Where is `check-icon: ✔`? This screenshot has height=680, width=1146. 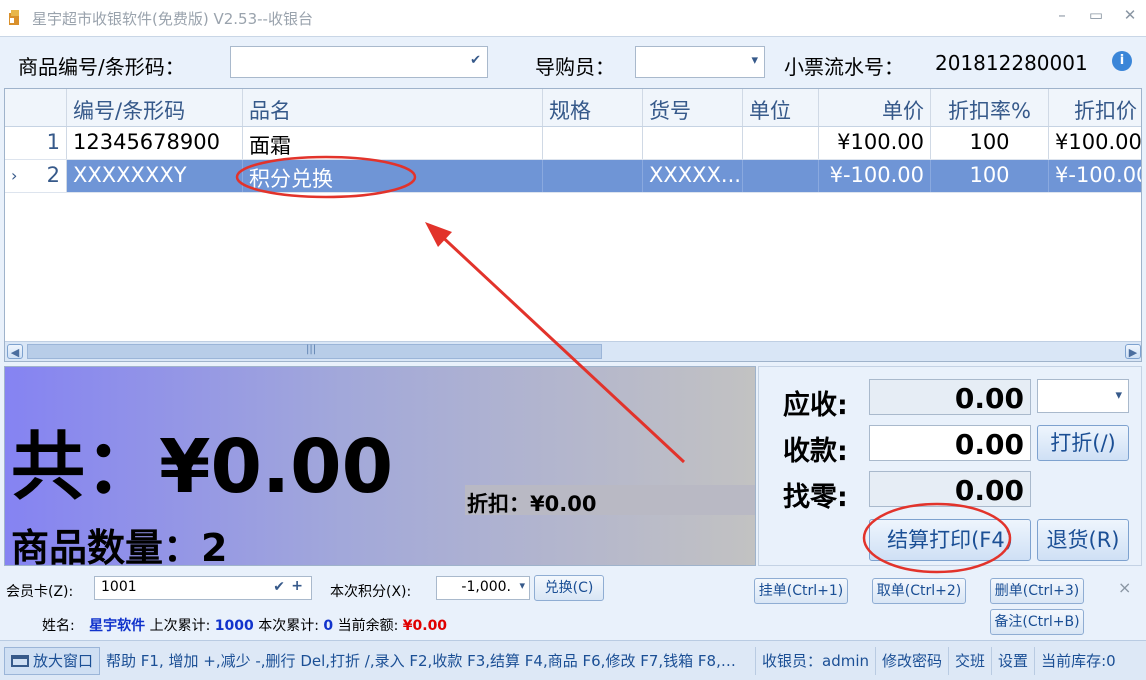 check-icon: ✔ is located at coordinates (279, 587).